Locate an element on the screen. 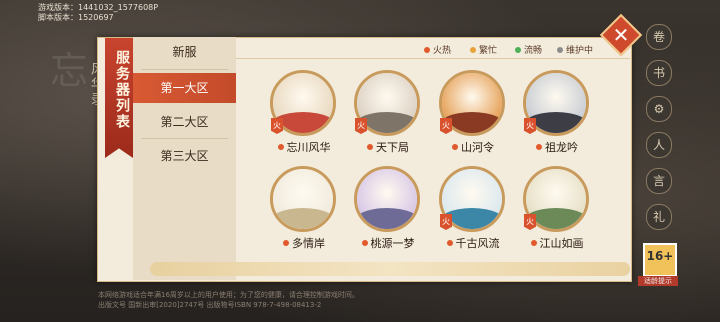 This screenshot has width=720, height=322. server-name-text: 江山如画 is located at coordinates (561, 243).